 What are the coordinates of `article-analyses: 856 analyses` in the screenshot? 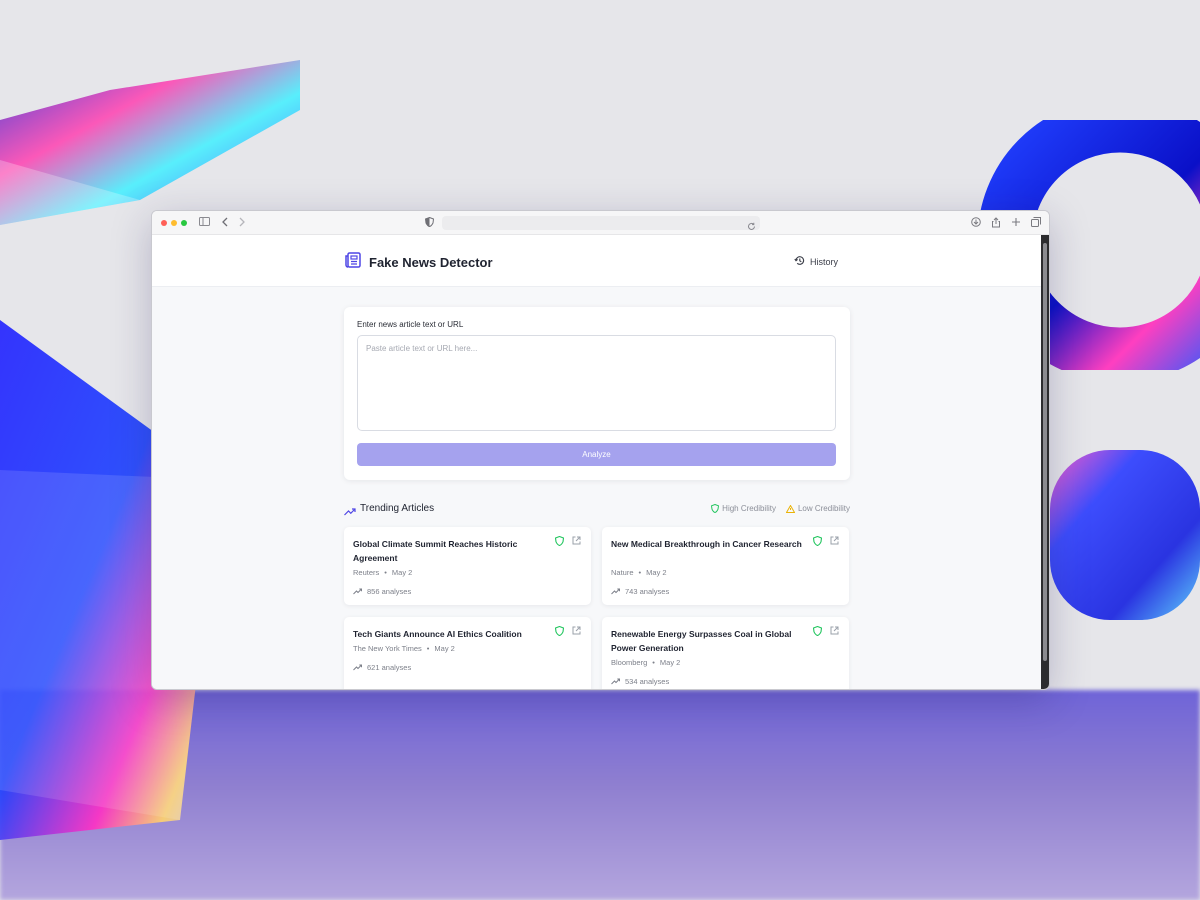 It's located at (389, 591).